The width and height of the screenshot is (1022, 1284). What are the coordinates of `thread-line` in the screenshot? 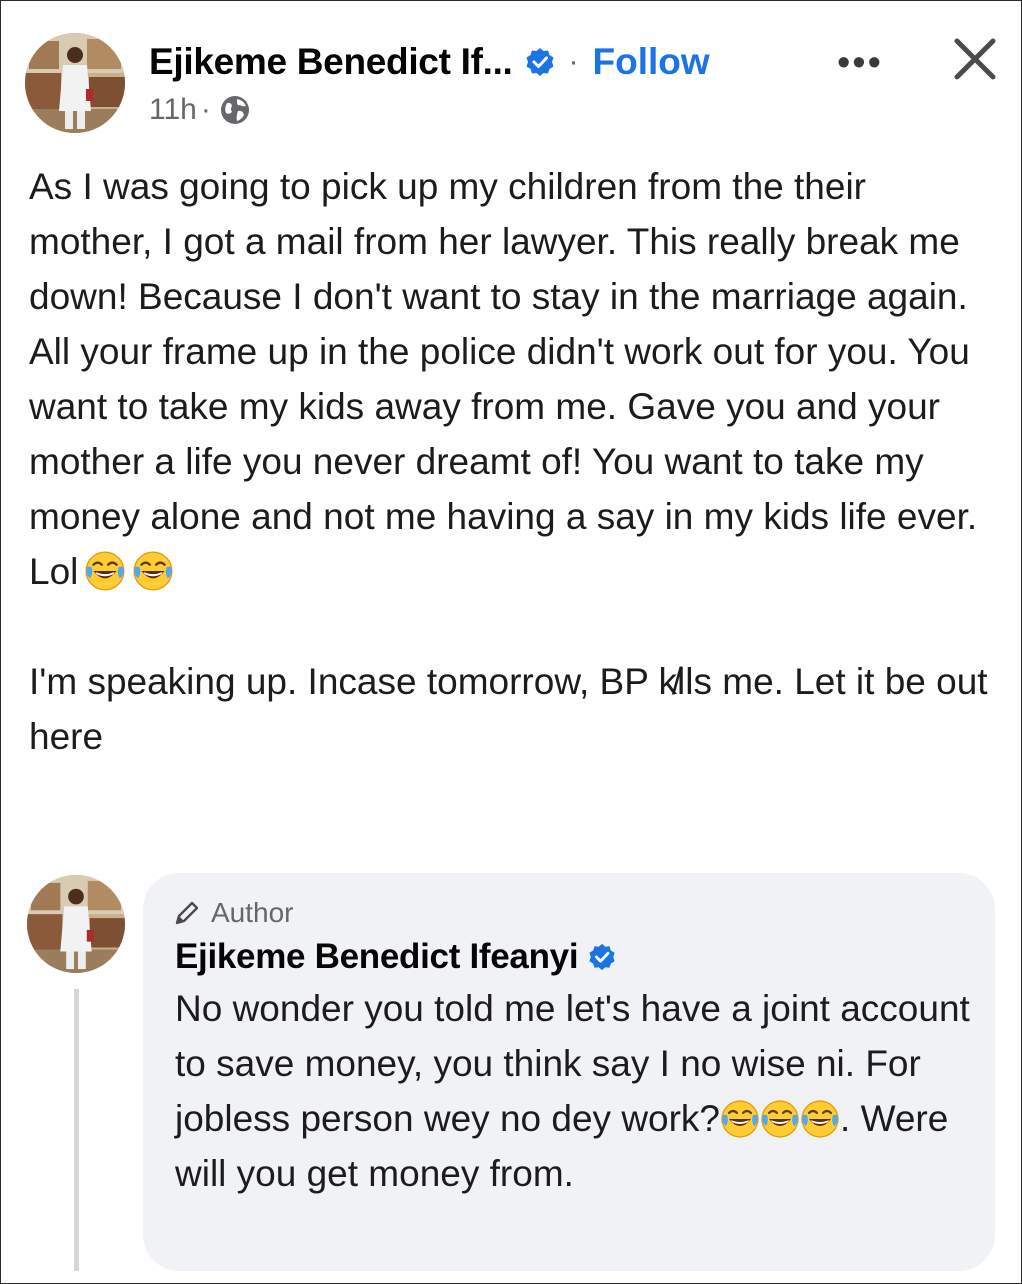 It's located at (76, 1130).